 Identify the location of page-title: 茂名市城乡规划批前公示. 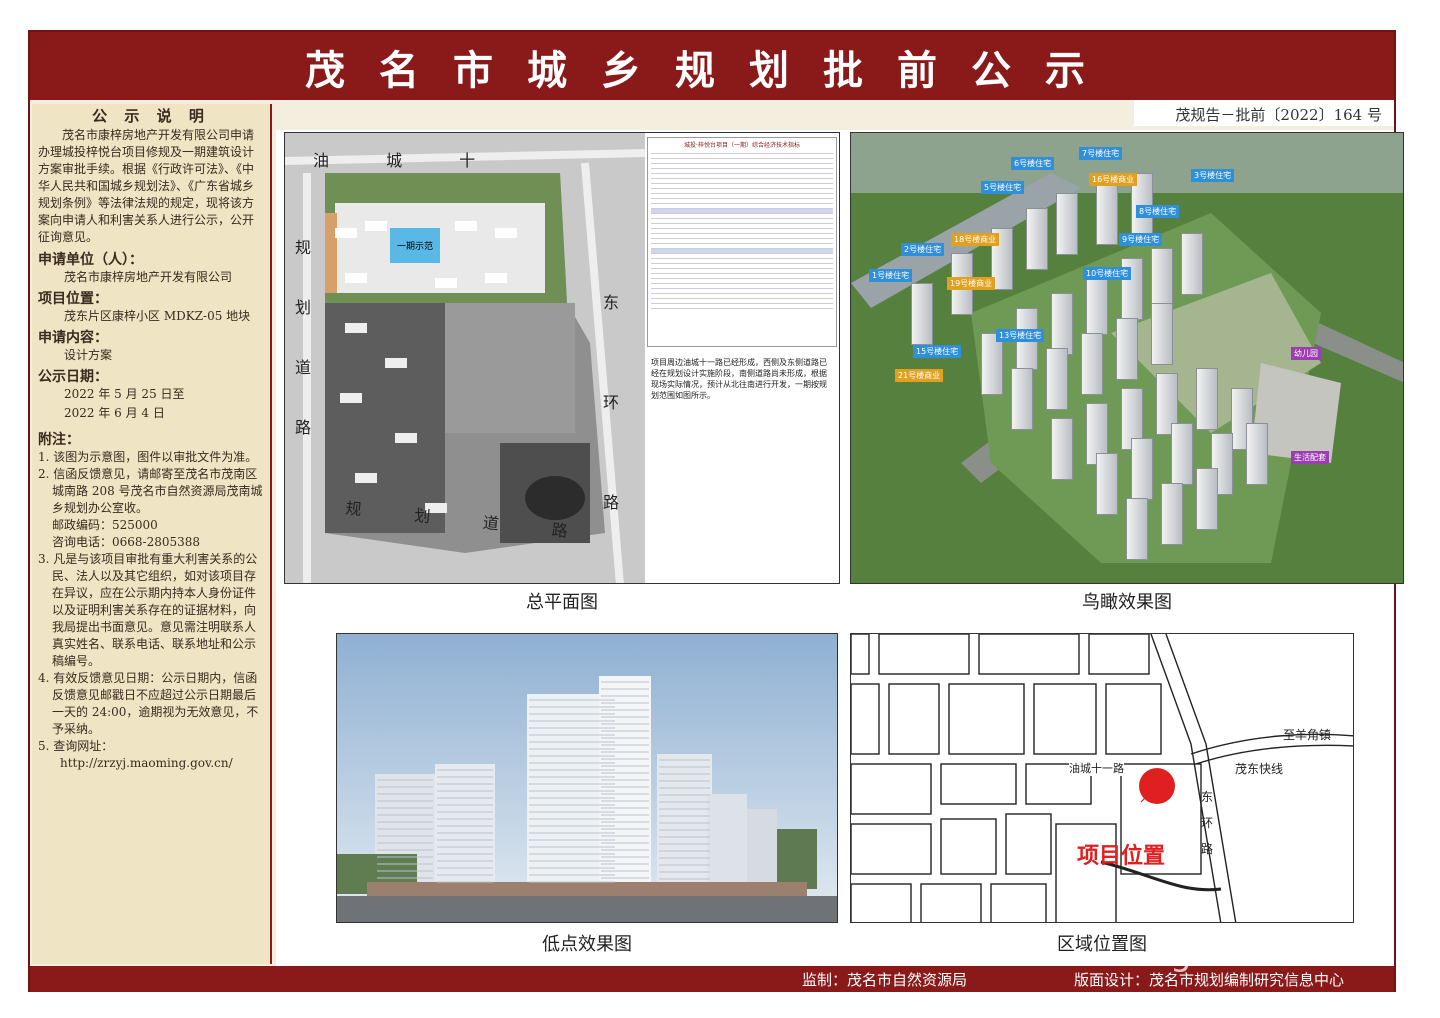
(712, 70).